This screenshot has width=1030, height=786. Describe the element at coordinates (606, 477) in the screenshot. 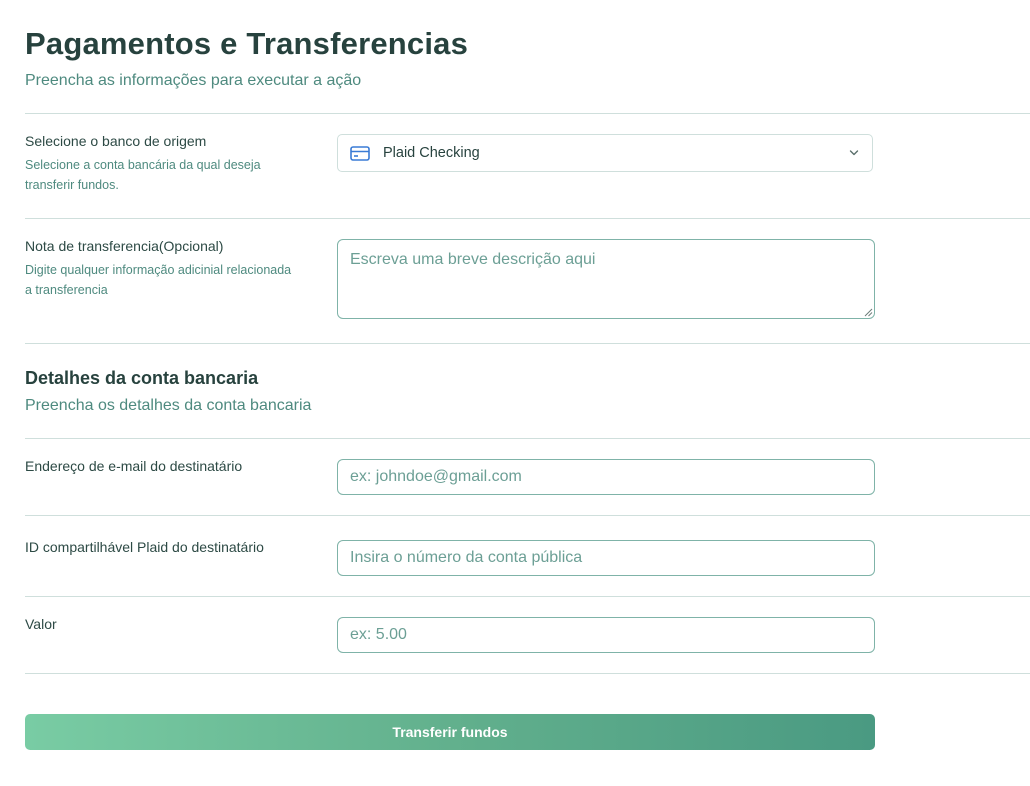

I see `recipient-email-input` at that location.